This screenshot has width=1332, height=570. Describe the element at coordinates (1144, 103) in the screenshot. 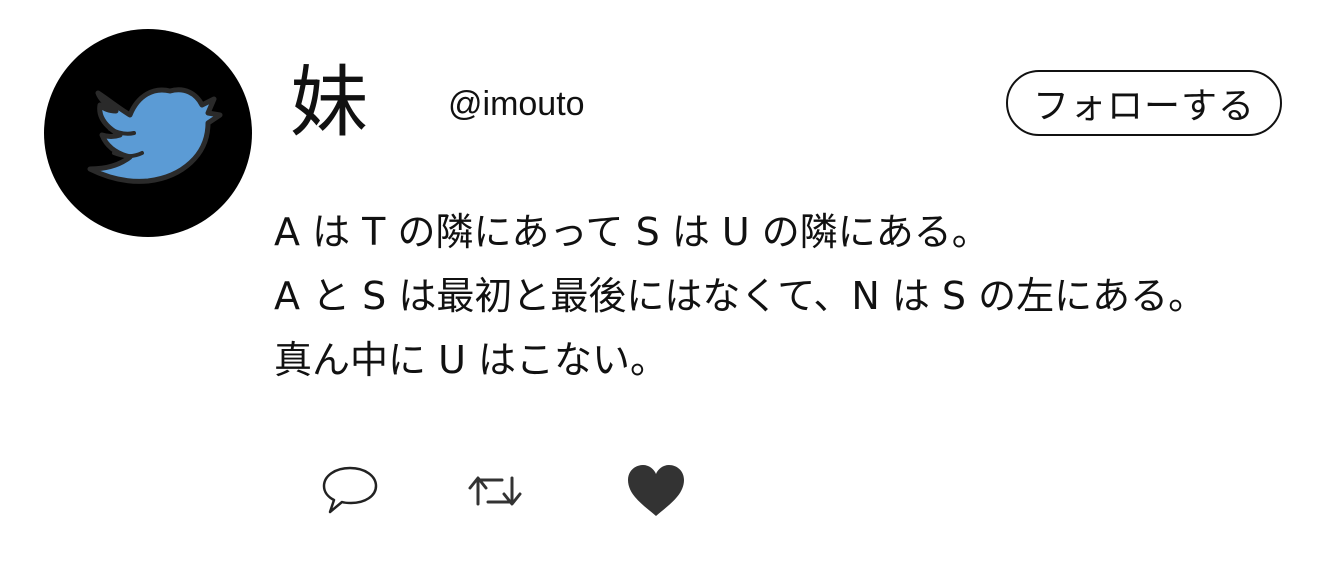

I see `follow-button: フォローする` at that location.